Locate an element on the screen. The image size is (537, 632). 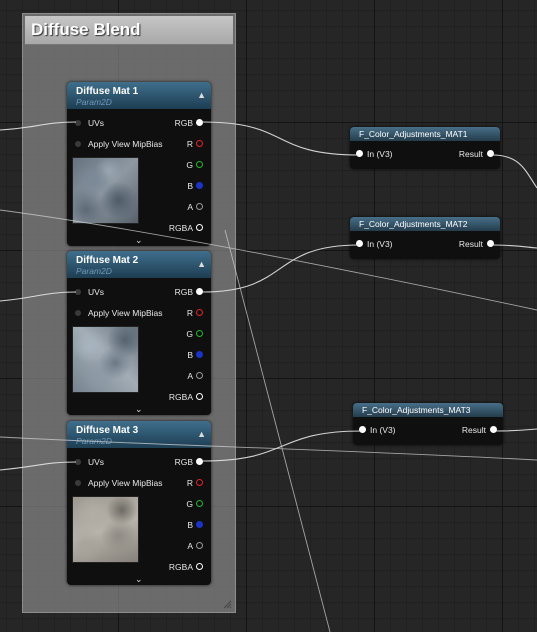
node-header: Diffuse Mat 3 Param2D ▲ is located at coordinates (139, 434).